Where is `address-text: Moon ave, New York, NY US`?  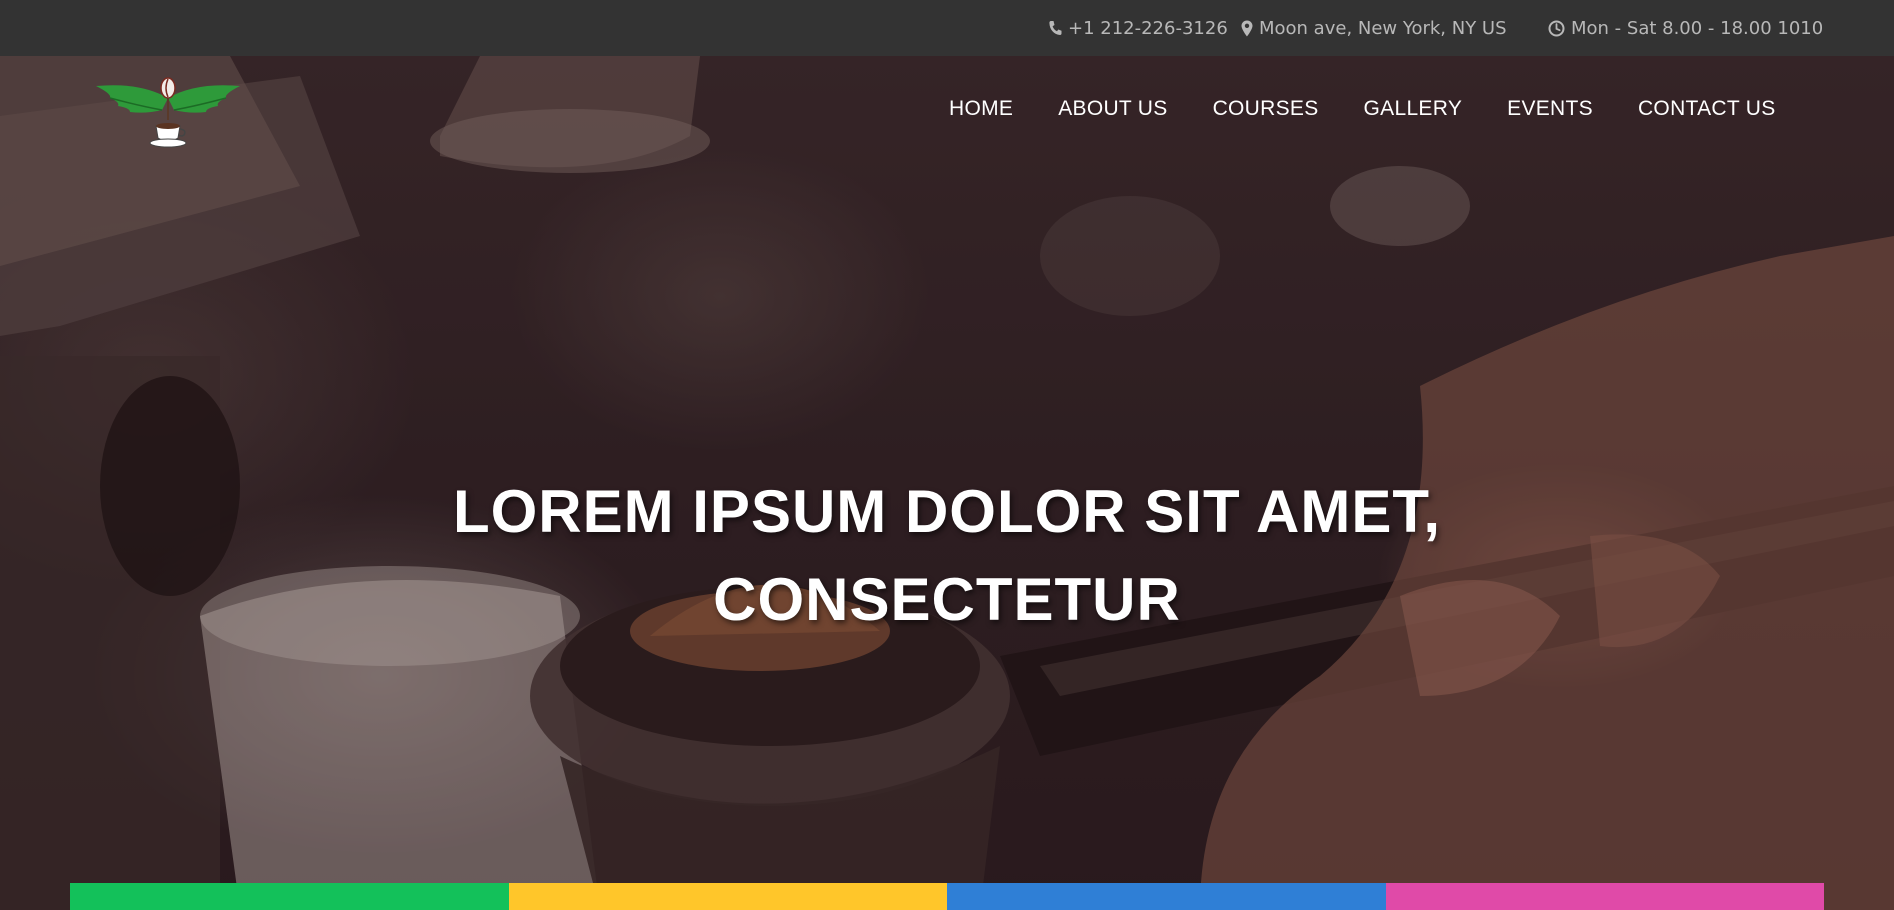 address-text: Moon ave, New York, NY US is located at coordinates (1383, 28).